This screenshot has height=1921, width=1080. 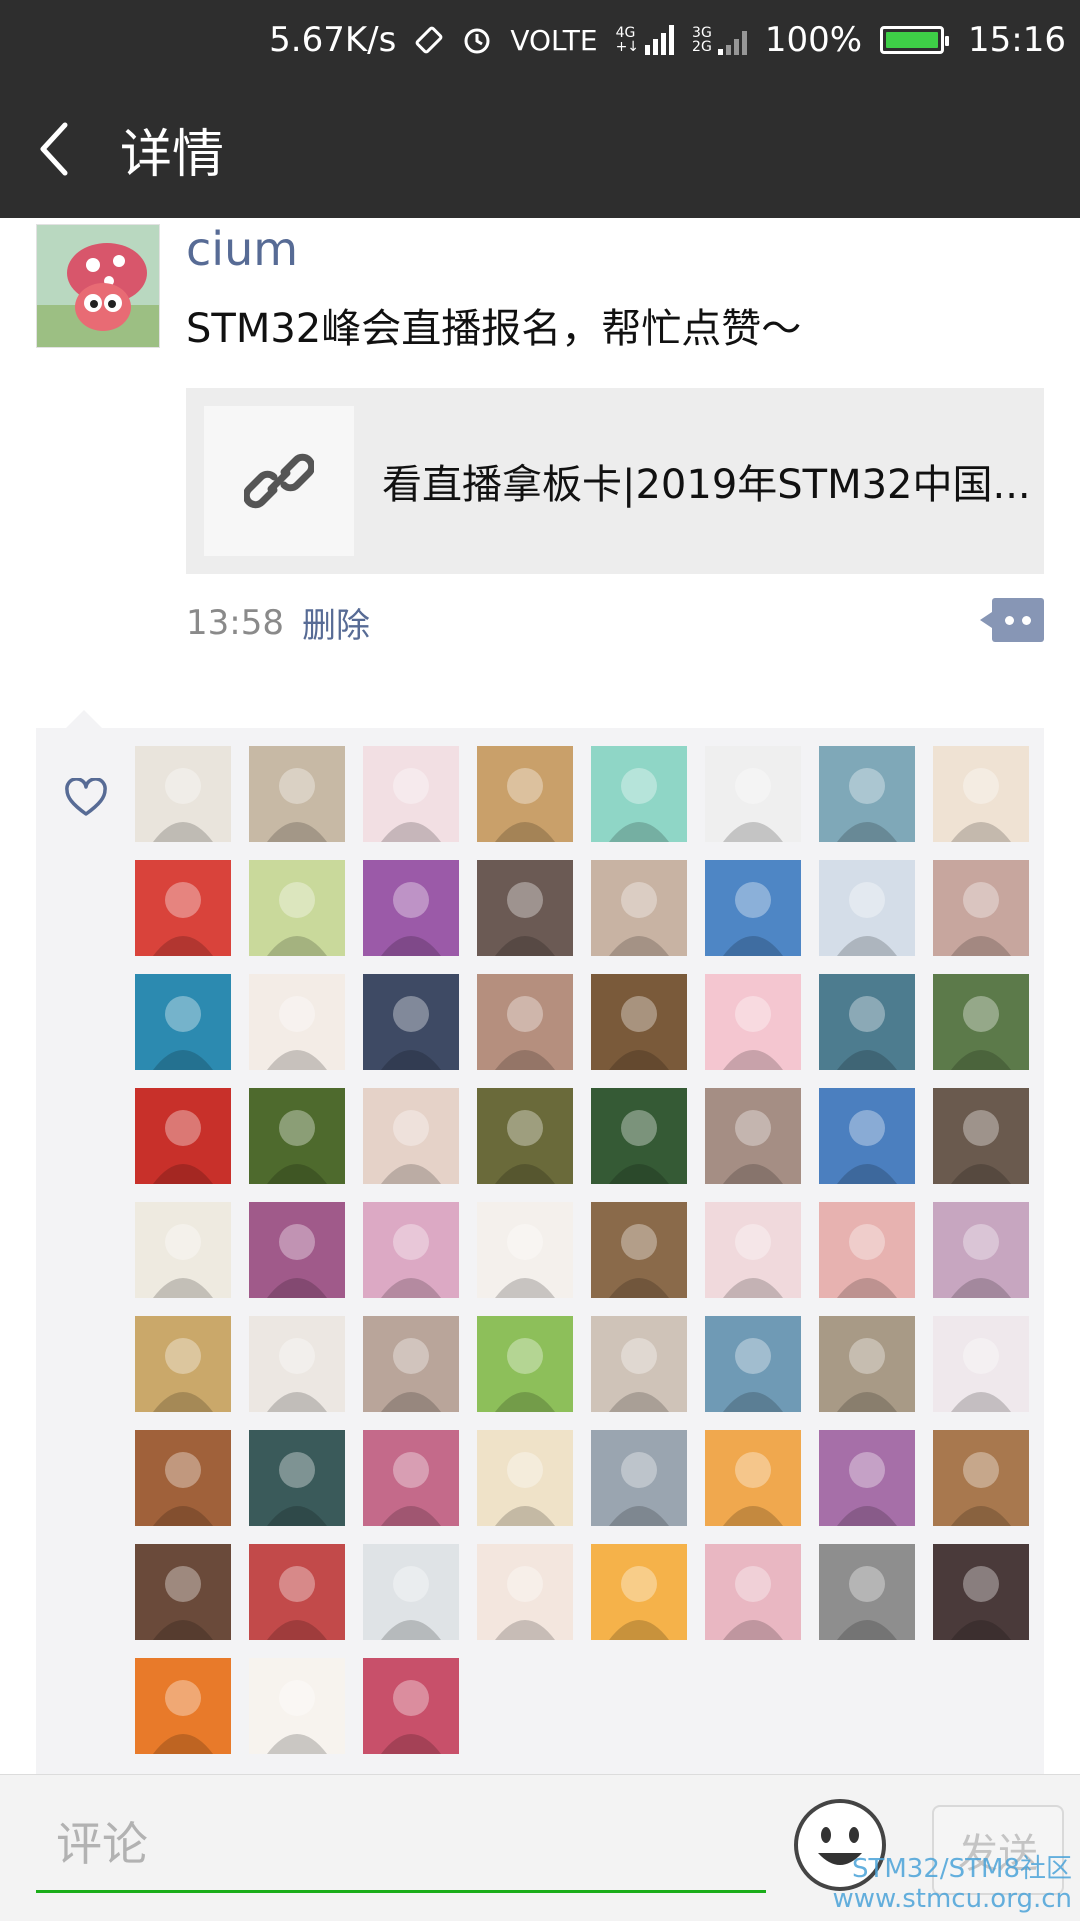 I want to click on comment-input, so click(x=401, y=1845).